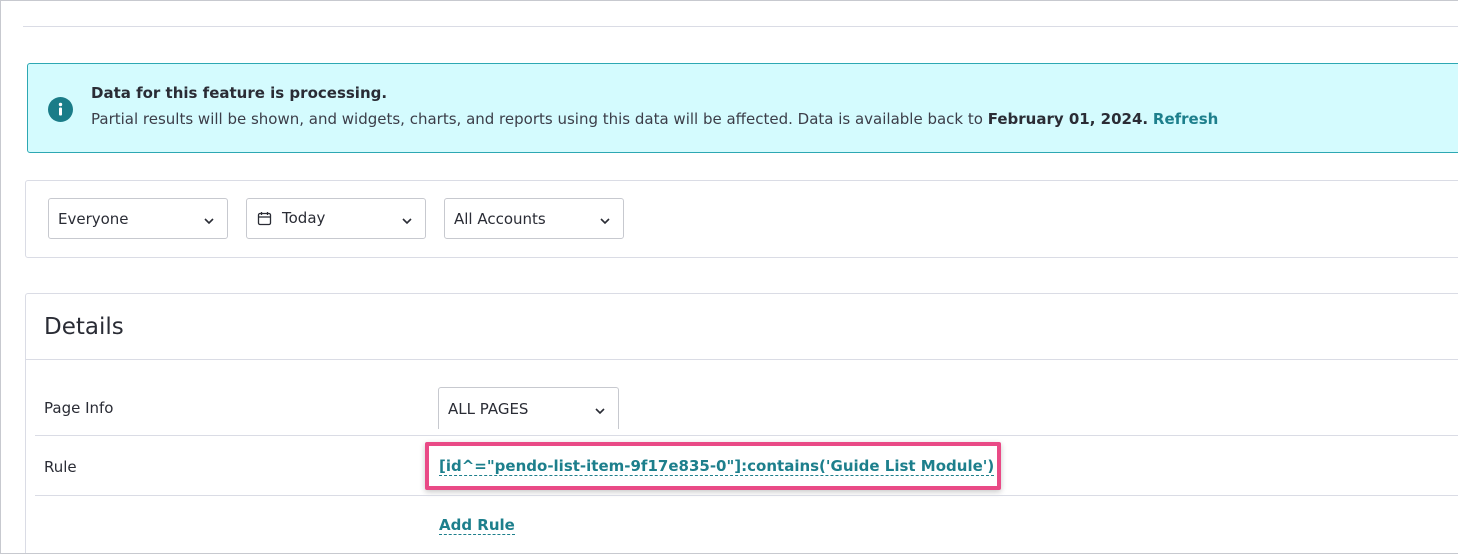 This screenshot has width=1458, height=554. What do you see at coordinates (93, 219) in the screenshot?
I see `segment-select-value: Everyone` at bounding box center [93, 219].